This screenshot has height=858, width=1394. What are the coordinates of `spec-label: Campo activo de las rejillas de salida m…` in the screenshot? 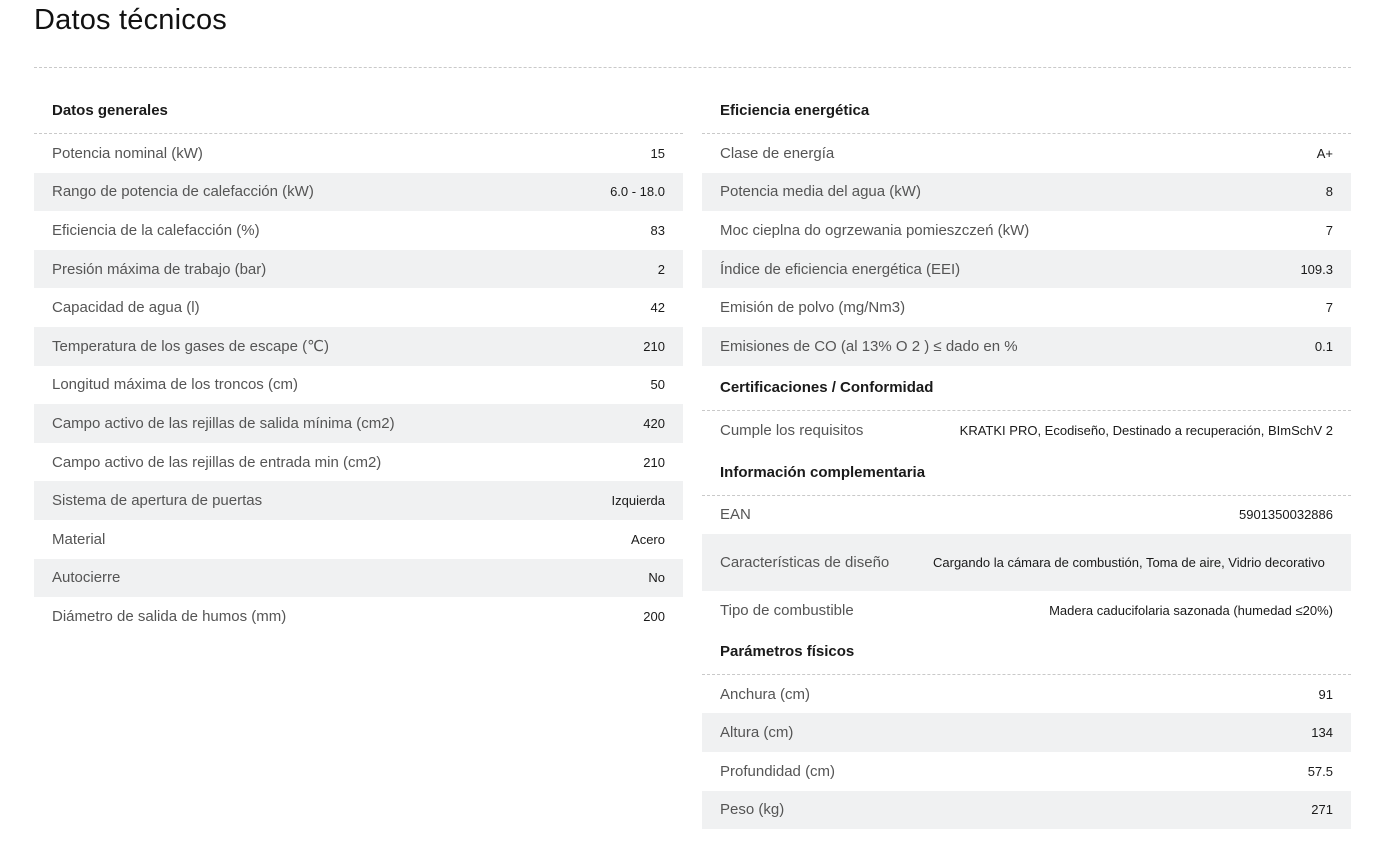 It's located at (223, 423).